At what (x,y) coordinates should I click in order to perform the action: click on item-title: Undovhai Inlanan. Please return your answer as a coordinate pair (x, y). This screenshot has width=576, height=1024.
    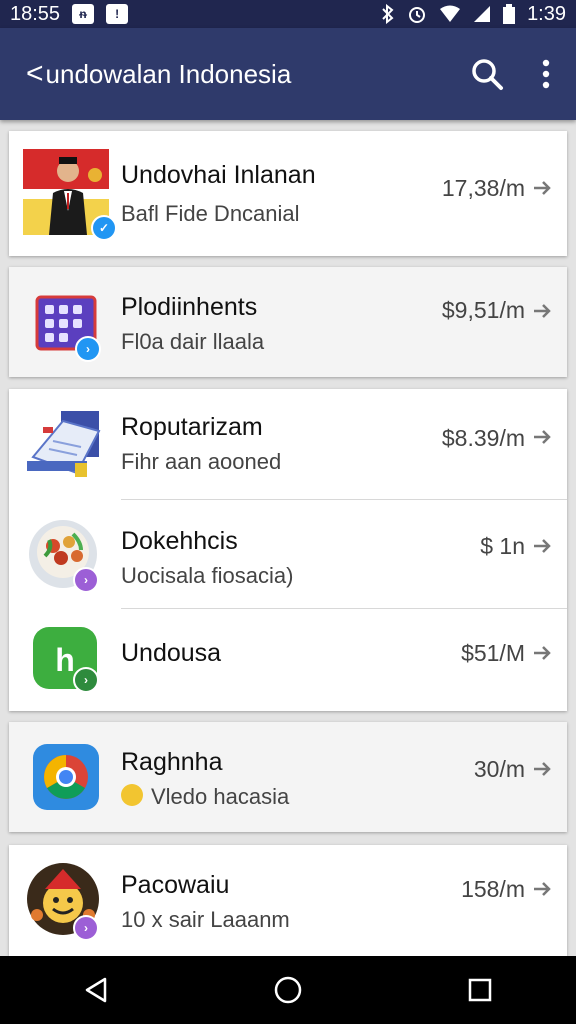
    Looking at the image, I should click on (218, 175).